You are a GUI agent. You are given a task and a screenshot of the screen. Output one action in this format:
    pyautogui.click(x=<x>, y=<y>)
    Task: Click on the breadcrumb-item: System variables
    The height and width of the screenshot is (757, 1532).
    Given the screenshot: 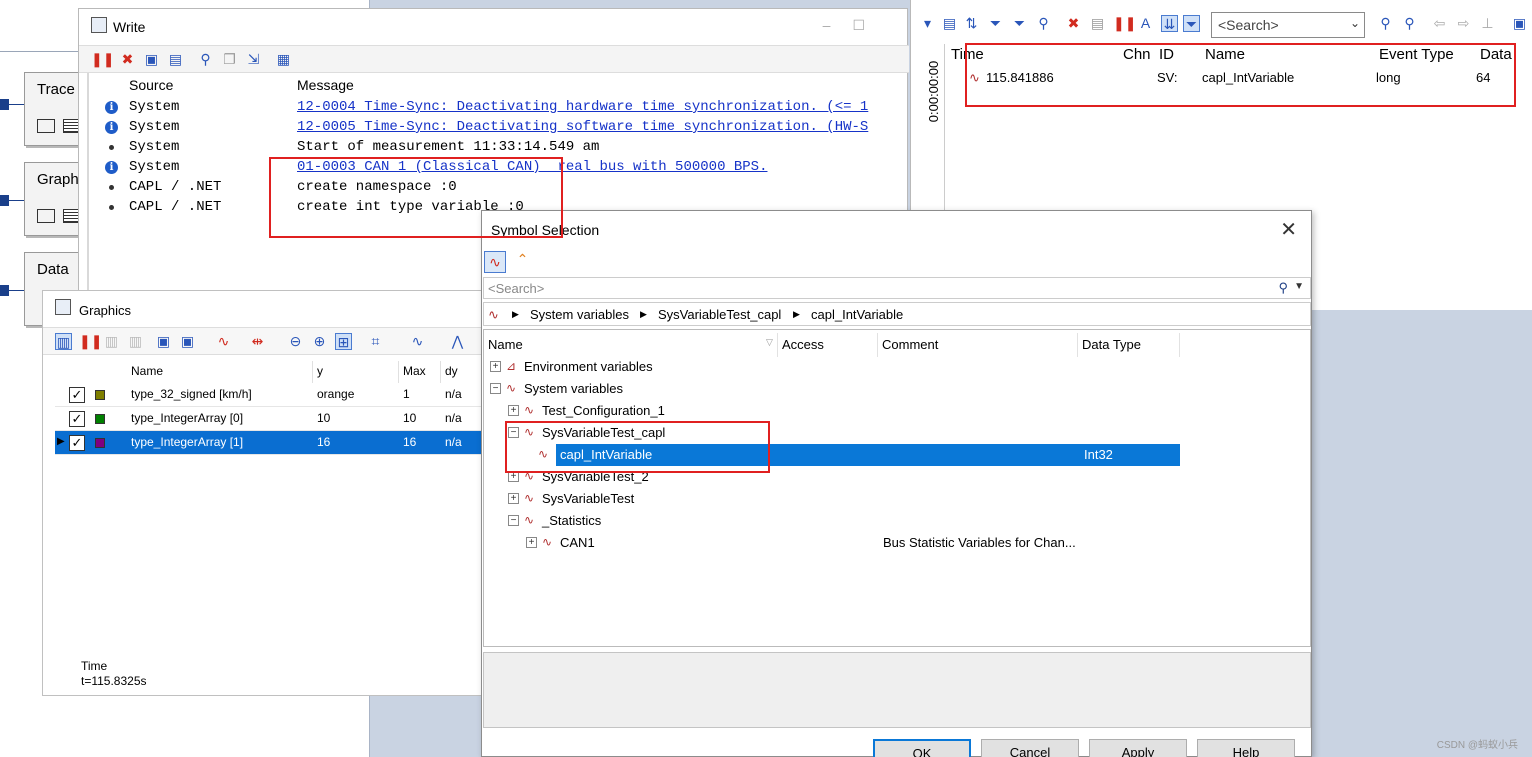 What is the action you would take?
    pyautogui.click(x=579, y=314)
    